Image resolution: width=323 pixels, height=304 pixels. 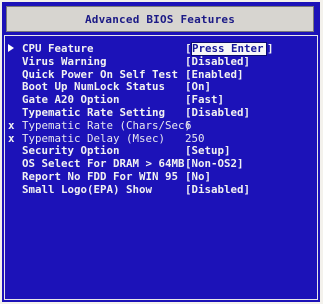 What do you see at coordinates (64, 62) in the screenshot?
I see `setting-label: Virus Warning` at bounding box center [64, 62].